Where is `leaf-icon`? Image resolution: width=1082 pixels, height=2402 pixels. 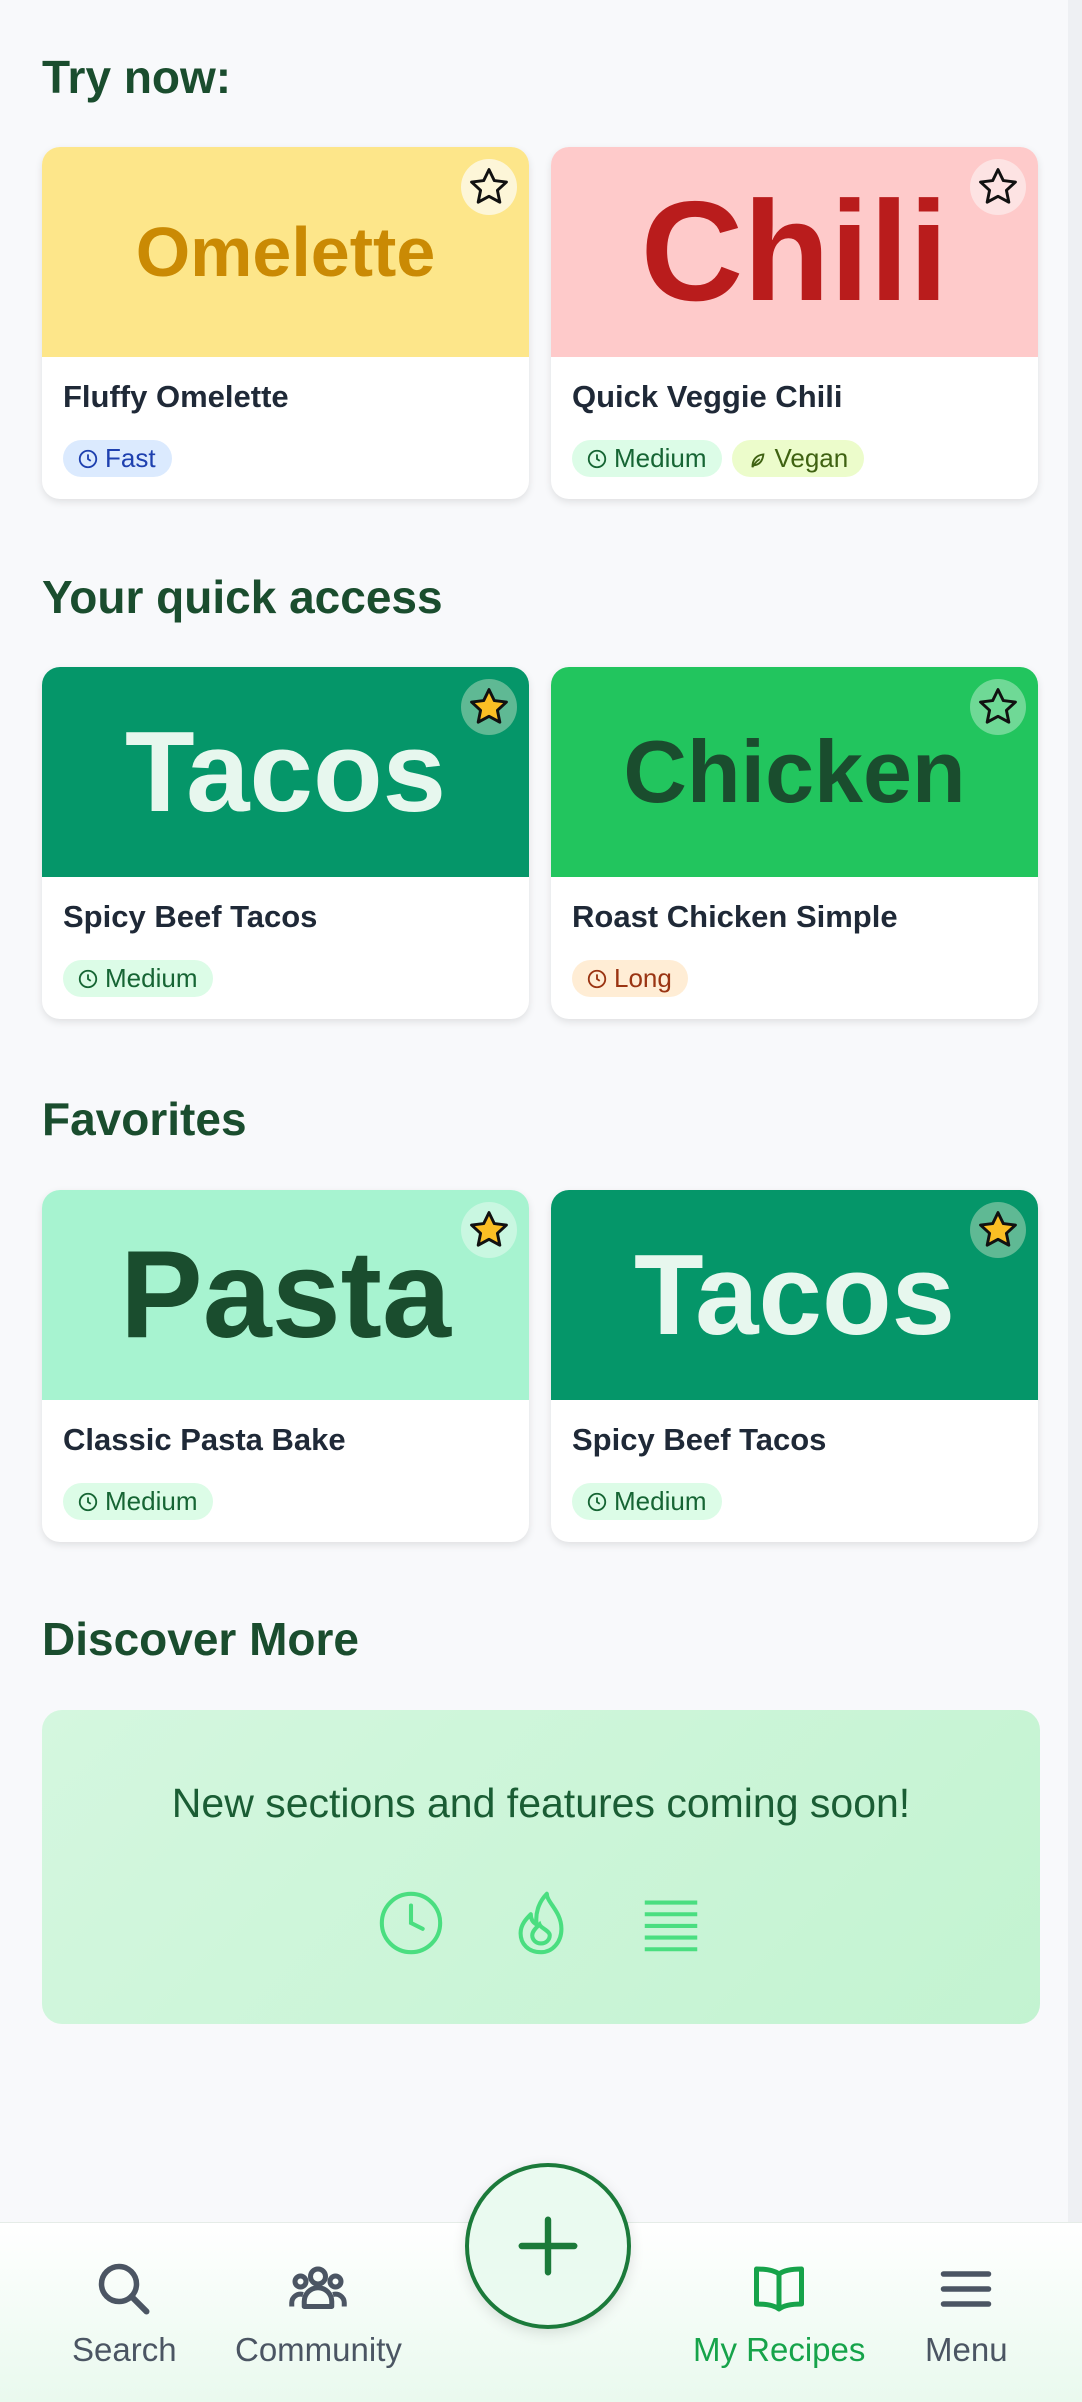
leaf-icon is located at coordinates (758, 460).